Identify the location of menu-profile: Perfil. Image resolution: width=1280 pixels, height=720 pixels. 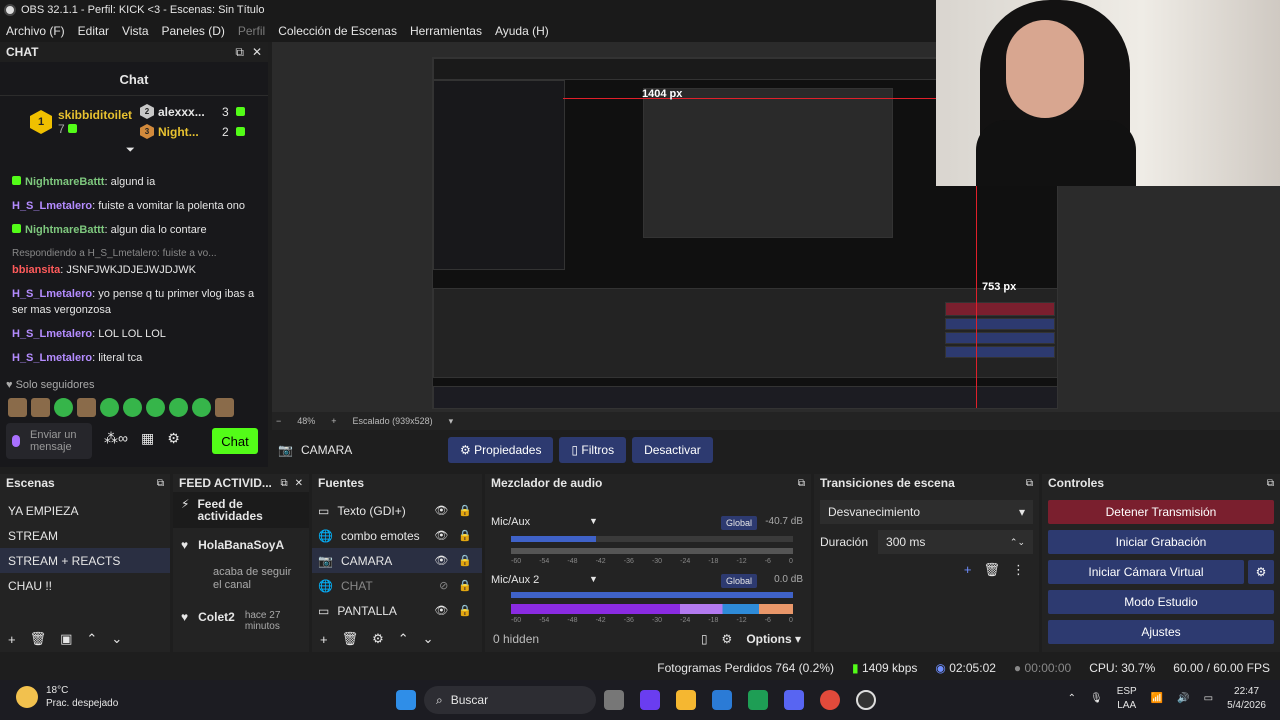
(251, 31).